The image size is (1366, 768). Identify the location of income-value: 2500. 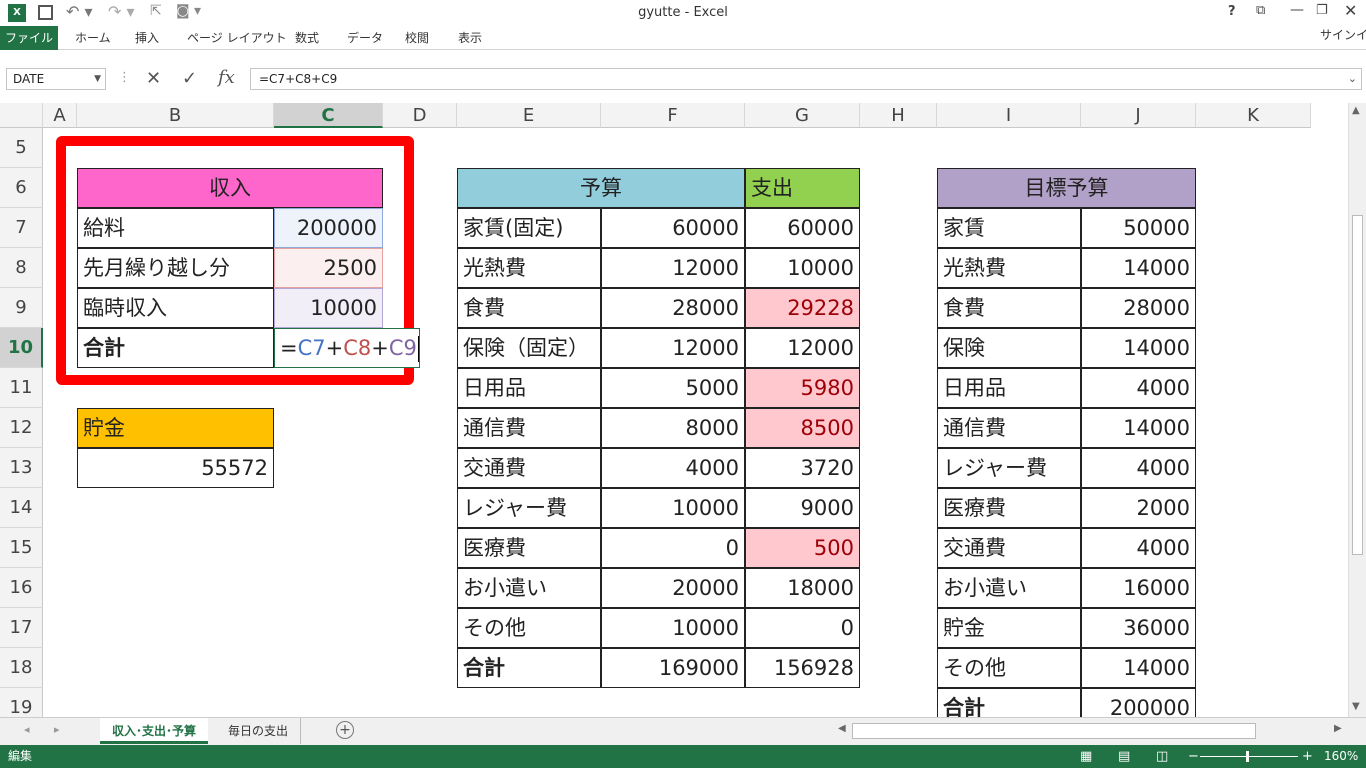
(328, 268).